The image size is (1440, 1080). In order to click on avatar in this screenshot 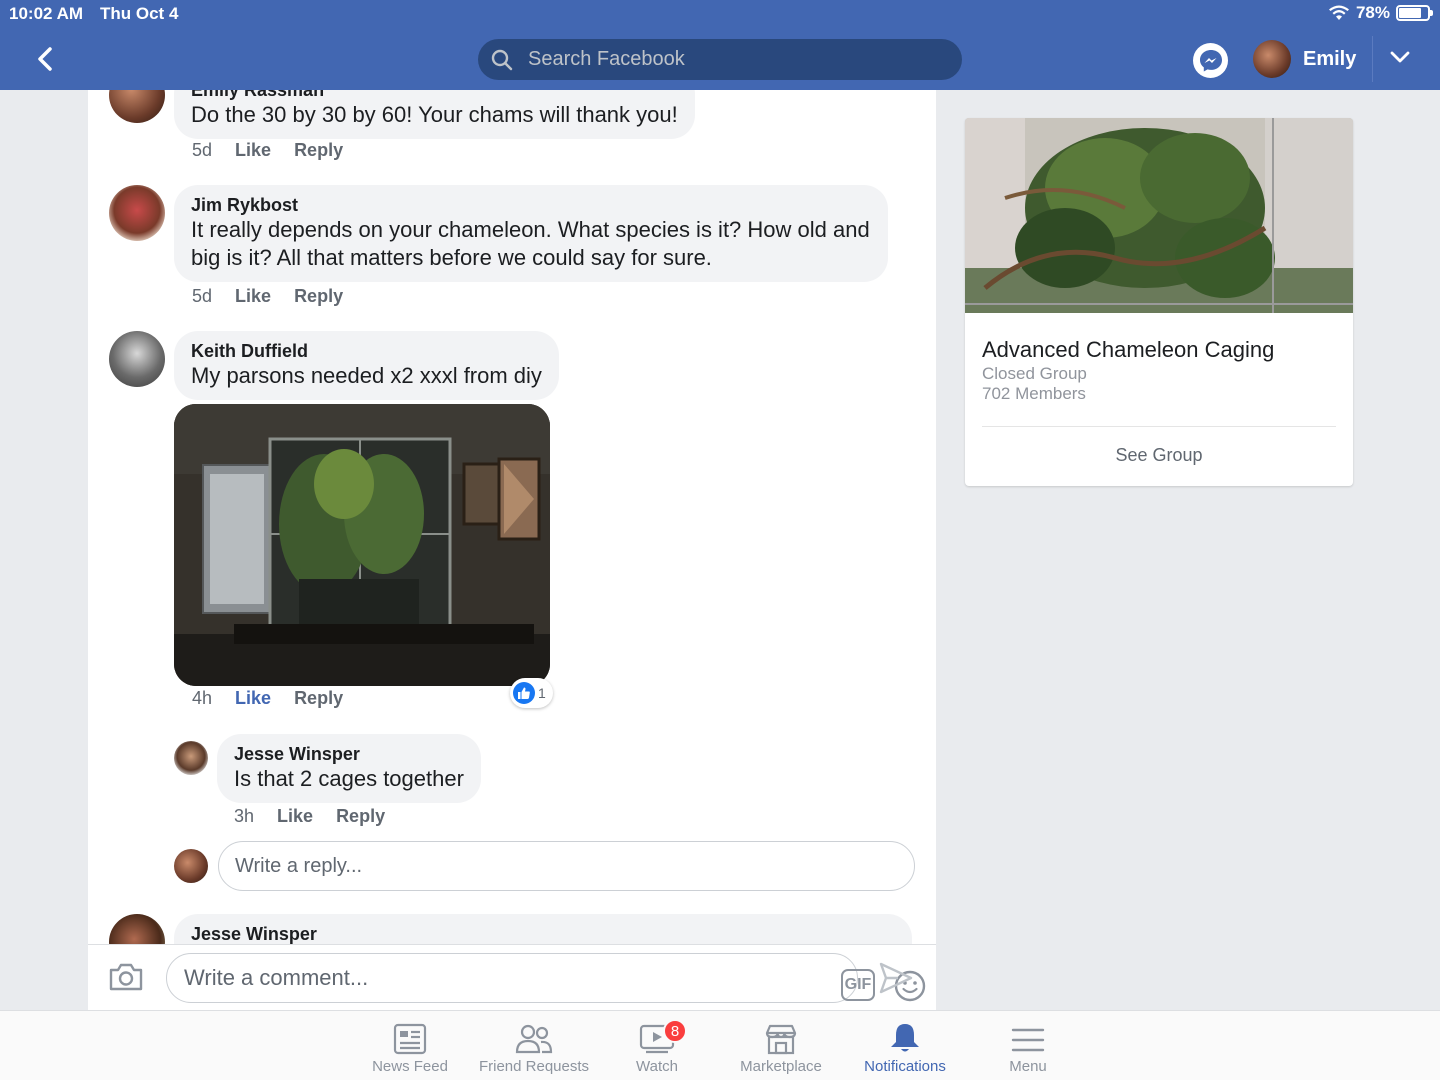, I will do `click(1272, 59)`.